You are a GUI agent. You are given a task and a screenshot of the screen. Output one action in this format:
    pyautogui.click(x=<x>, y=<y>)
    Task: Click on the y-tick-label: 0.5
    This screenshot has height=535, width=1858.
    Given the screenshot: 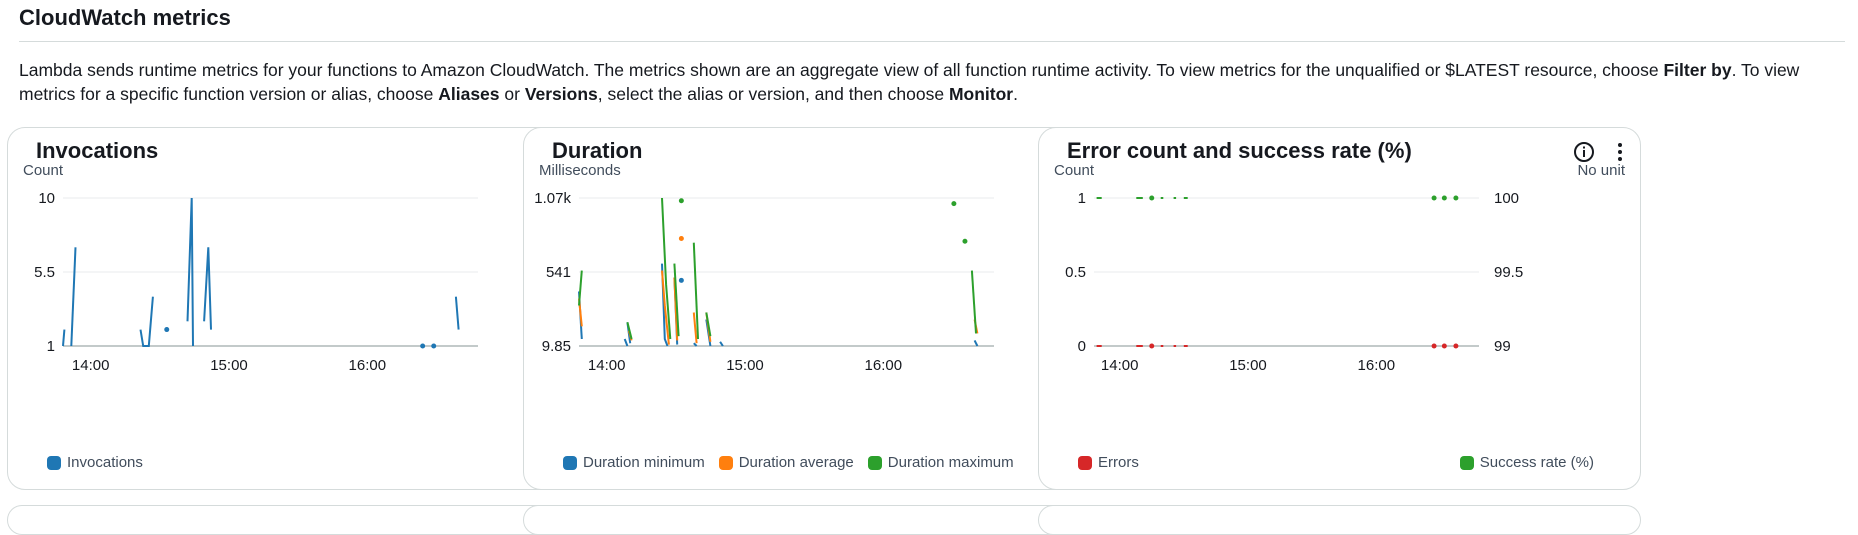 What is the action you would take?
    pyautogui.click(x=1075, y=272)
    